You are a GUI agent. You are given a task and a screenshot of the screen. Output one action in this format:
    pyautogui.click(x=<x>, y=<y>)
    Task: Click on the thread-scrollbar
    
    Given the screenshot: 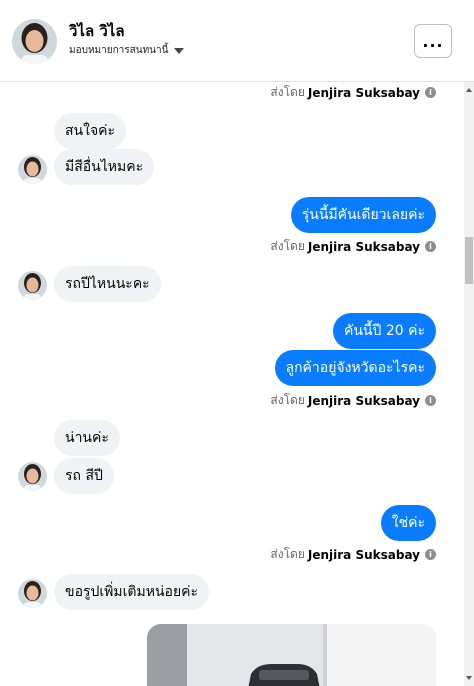 What is the action you would take?
    pyautogui.click(x=469, y=384)
    